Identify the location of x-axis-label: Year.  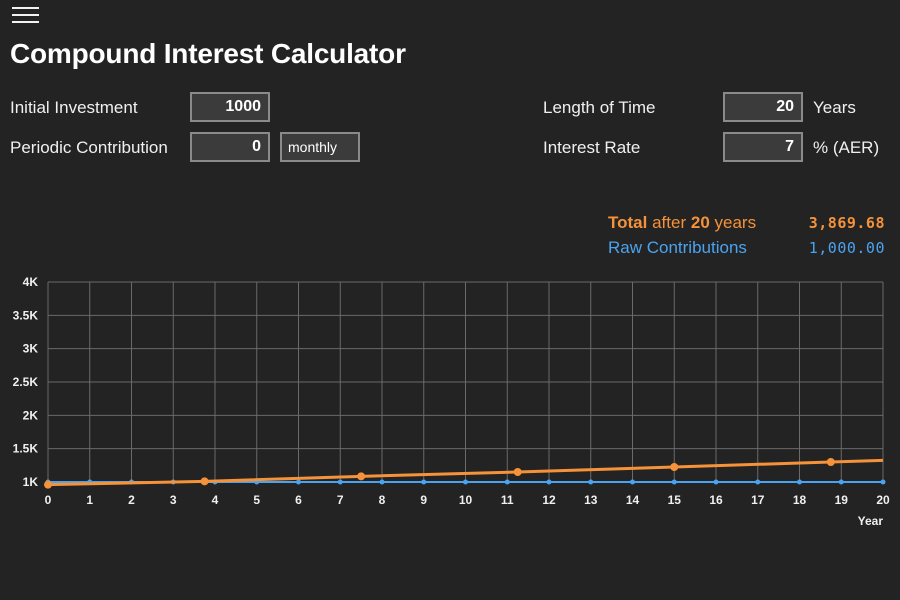
(871, 521).